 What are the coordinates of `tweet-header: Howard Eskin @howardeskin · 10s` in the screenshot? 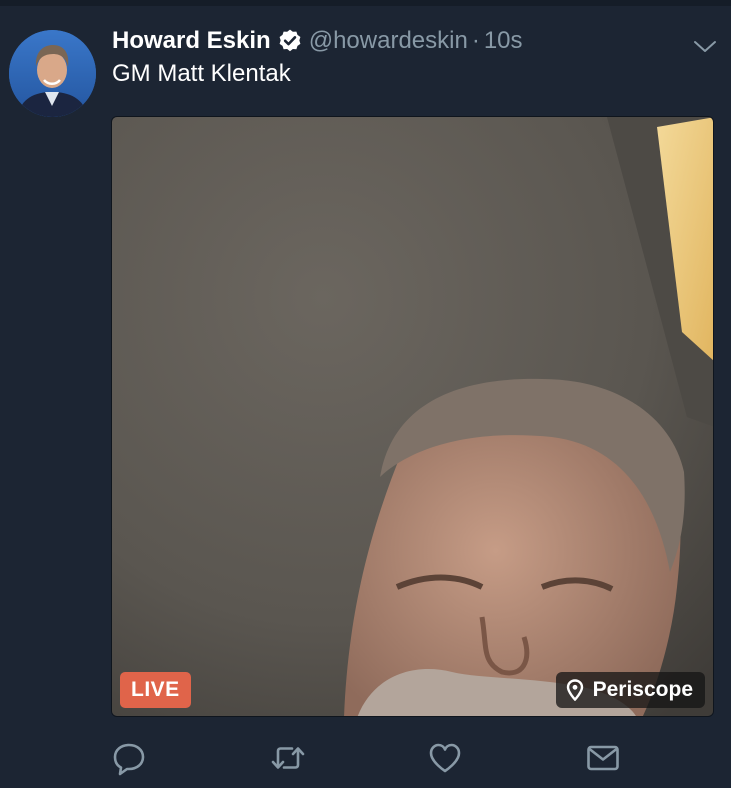 It's located at (317, 41).